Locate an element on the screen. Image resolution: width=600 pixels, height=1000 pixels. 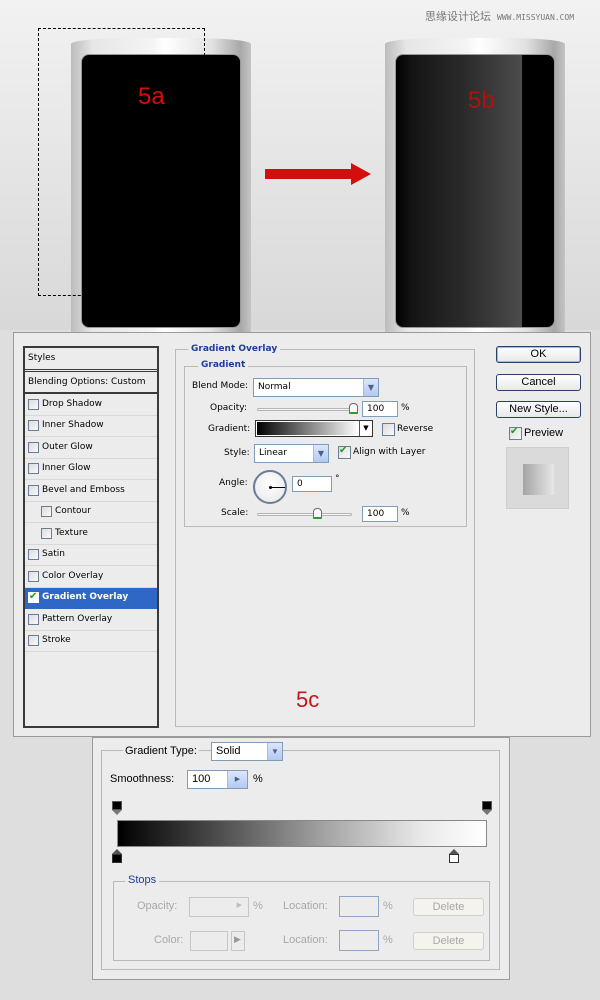
delete-opacity-stop-button: Delete is located at coordinates (448, 907).